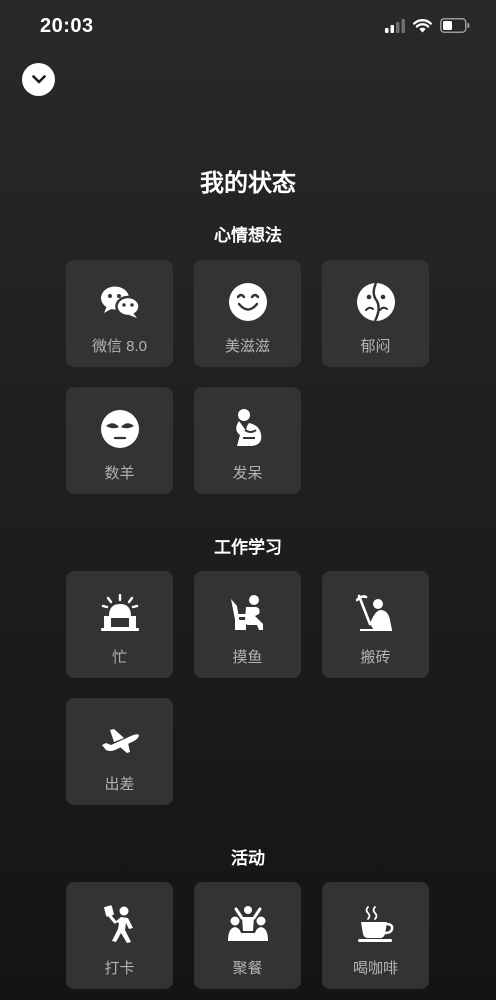 This screenshot has width=496, height=1000. What do you see at coordinates (455, 25) in the screenshot?
I see `battery-icon` at bounding box center [455, 25].